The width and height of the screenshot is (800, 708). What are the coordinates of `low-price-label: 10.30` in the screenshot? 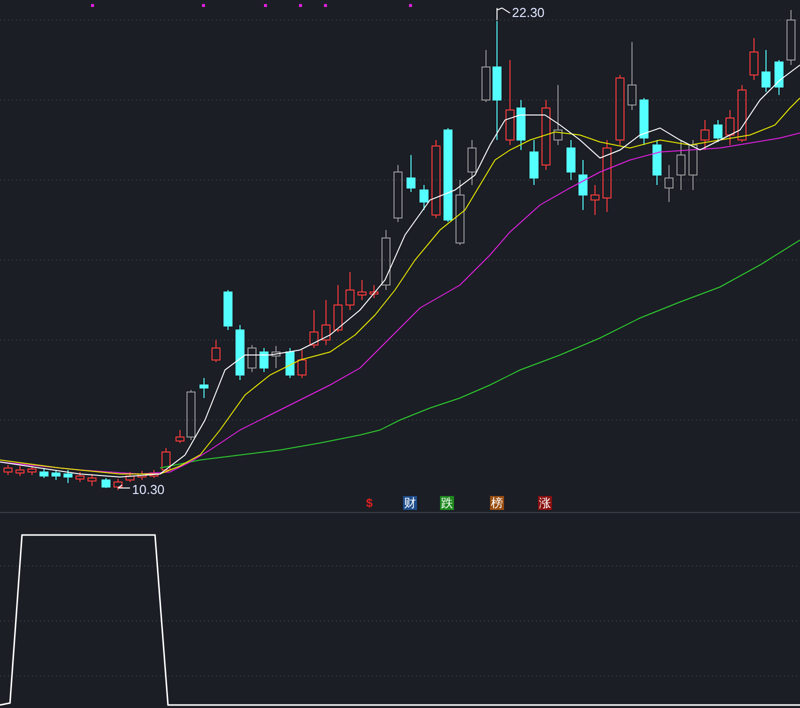 It's located at (148, 490).